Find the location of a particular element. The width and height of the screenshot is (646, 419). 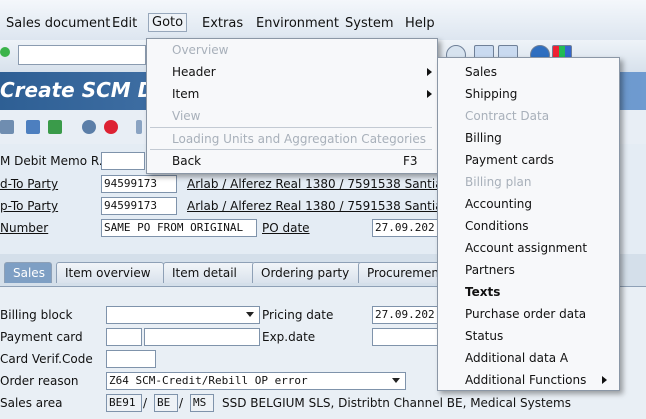

delete-icon is located at coordinates (111, 127).